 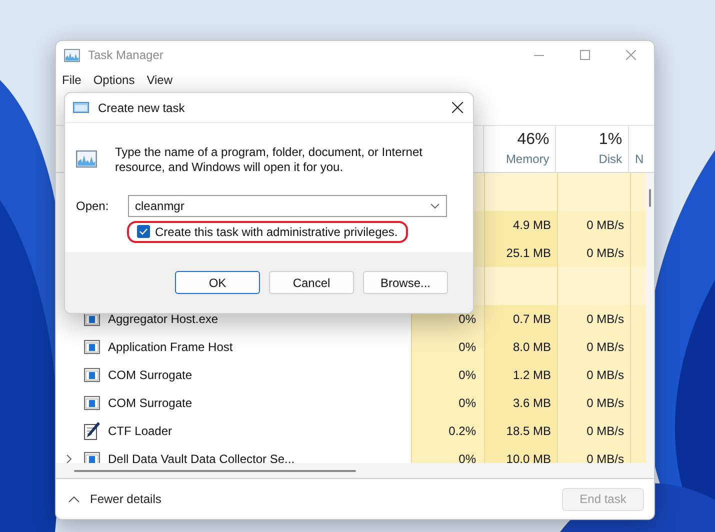 I want to click on performance-graph-icon, so click(x=72, y=55).